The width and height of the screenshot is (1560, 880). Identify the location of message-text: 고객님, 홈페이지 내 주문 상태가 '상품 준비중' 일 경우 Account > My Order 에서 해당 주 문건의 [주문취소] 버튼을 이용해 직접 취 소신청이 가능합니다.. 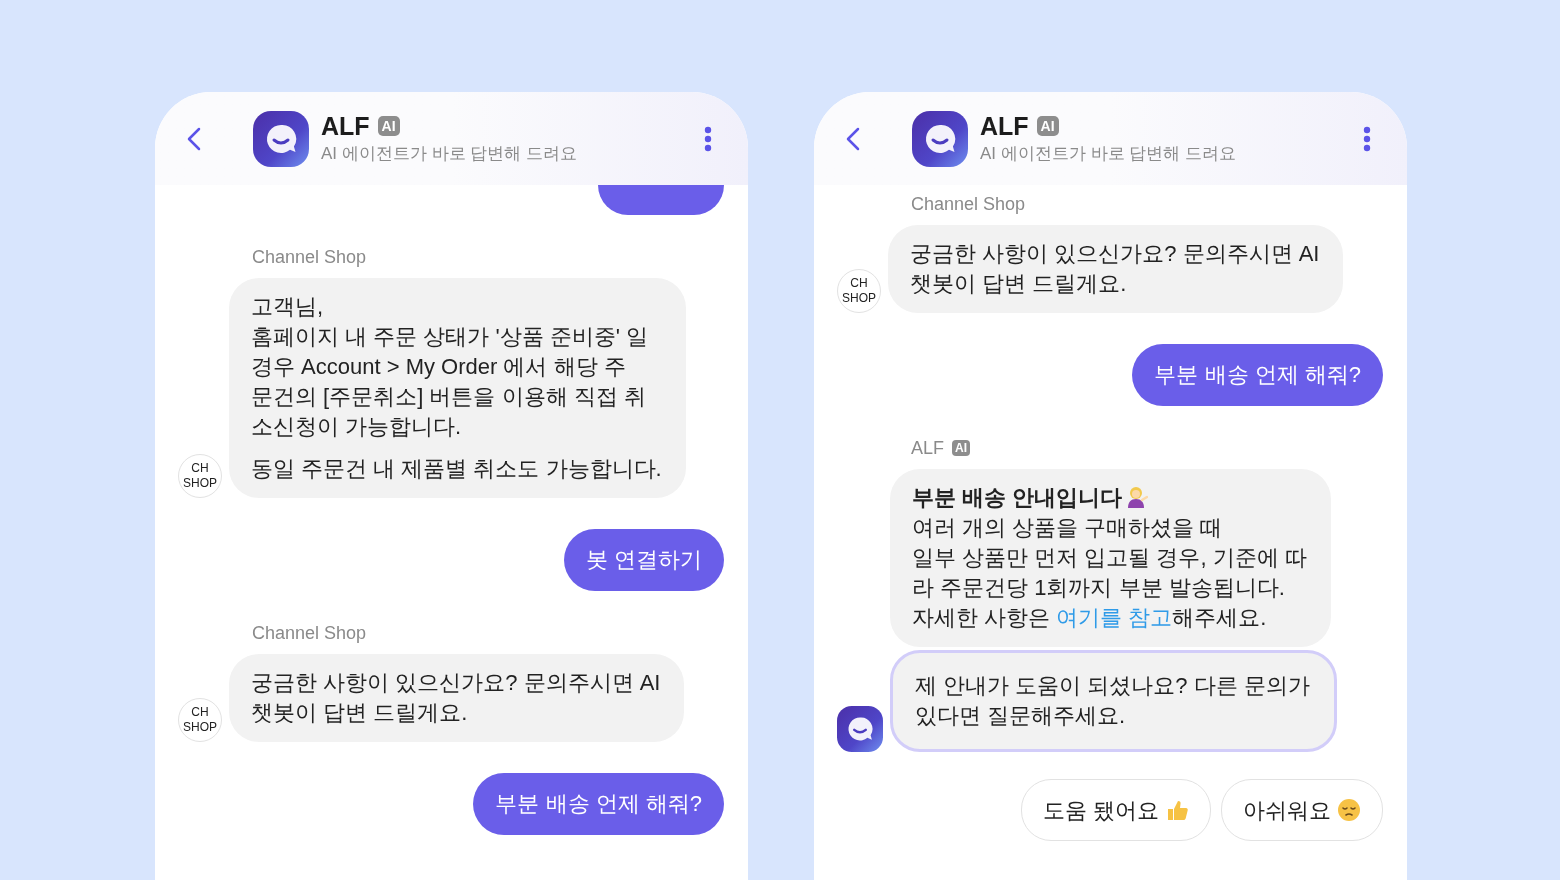
(450, 367).